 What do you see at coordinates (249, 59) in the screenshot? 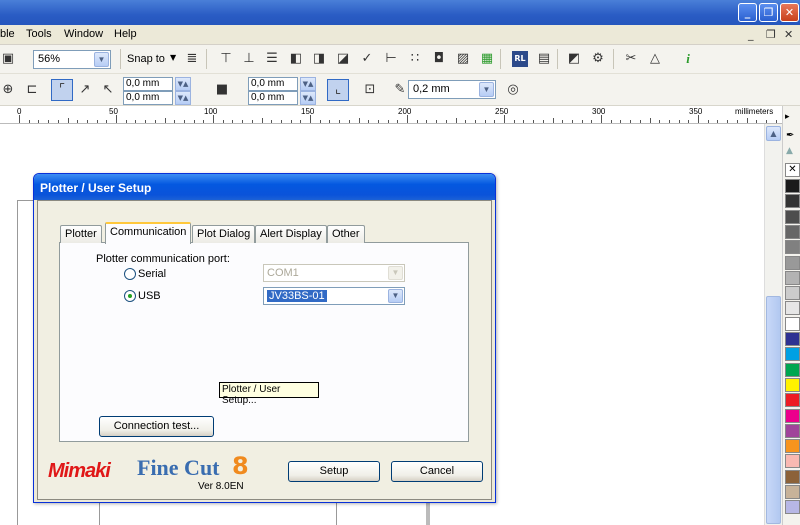
I see `ungroup-icon: ⊥` at bounding box center [249, 59].